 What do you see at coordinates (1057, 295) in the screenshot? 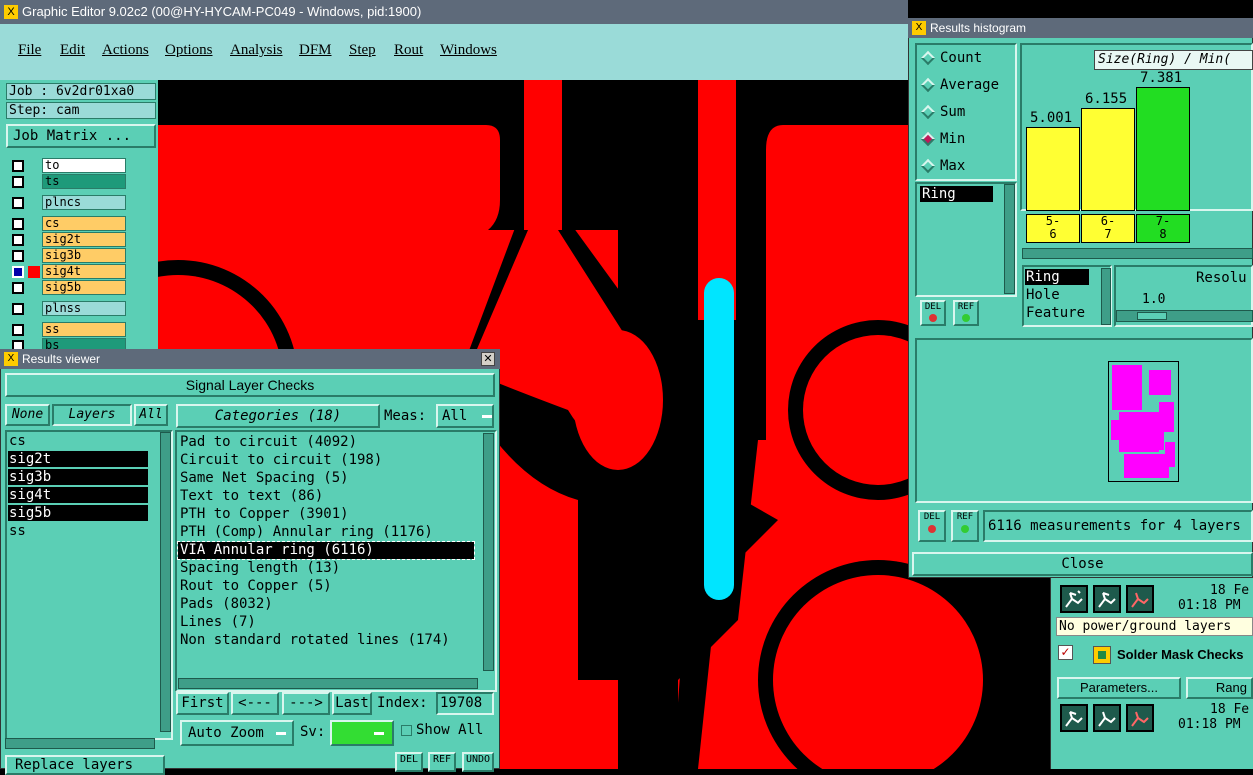
I see `type-item: Hole` at bounding box center [1057, 295].